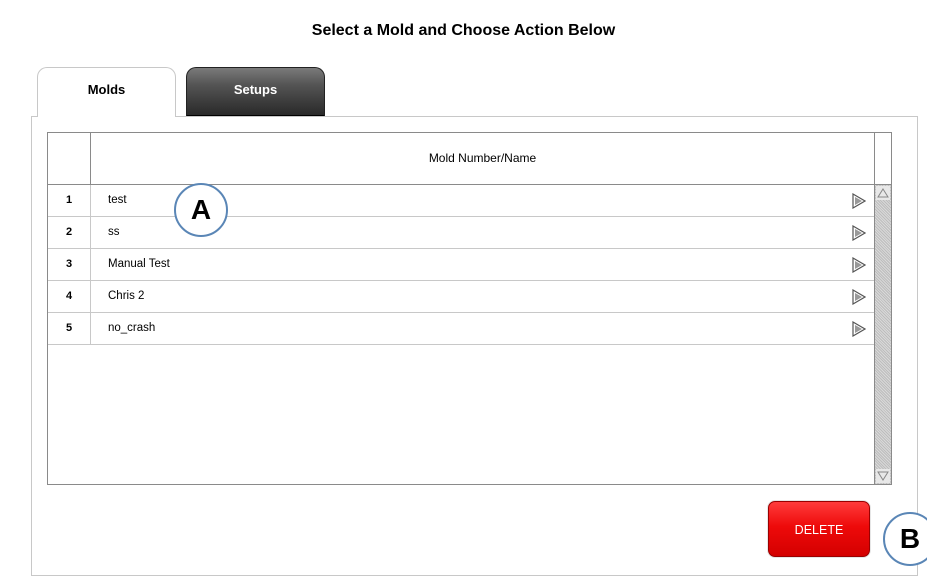 This screenshot has width=927, height=576. Describe the element at coordinates (461, 233) in the screenshot. I see `table-row: 2 ss` at that location.